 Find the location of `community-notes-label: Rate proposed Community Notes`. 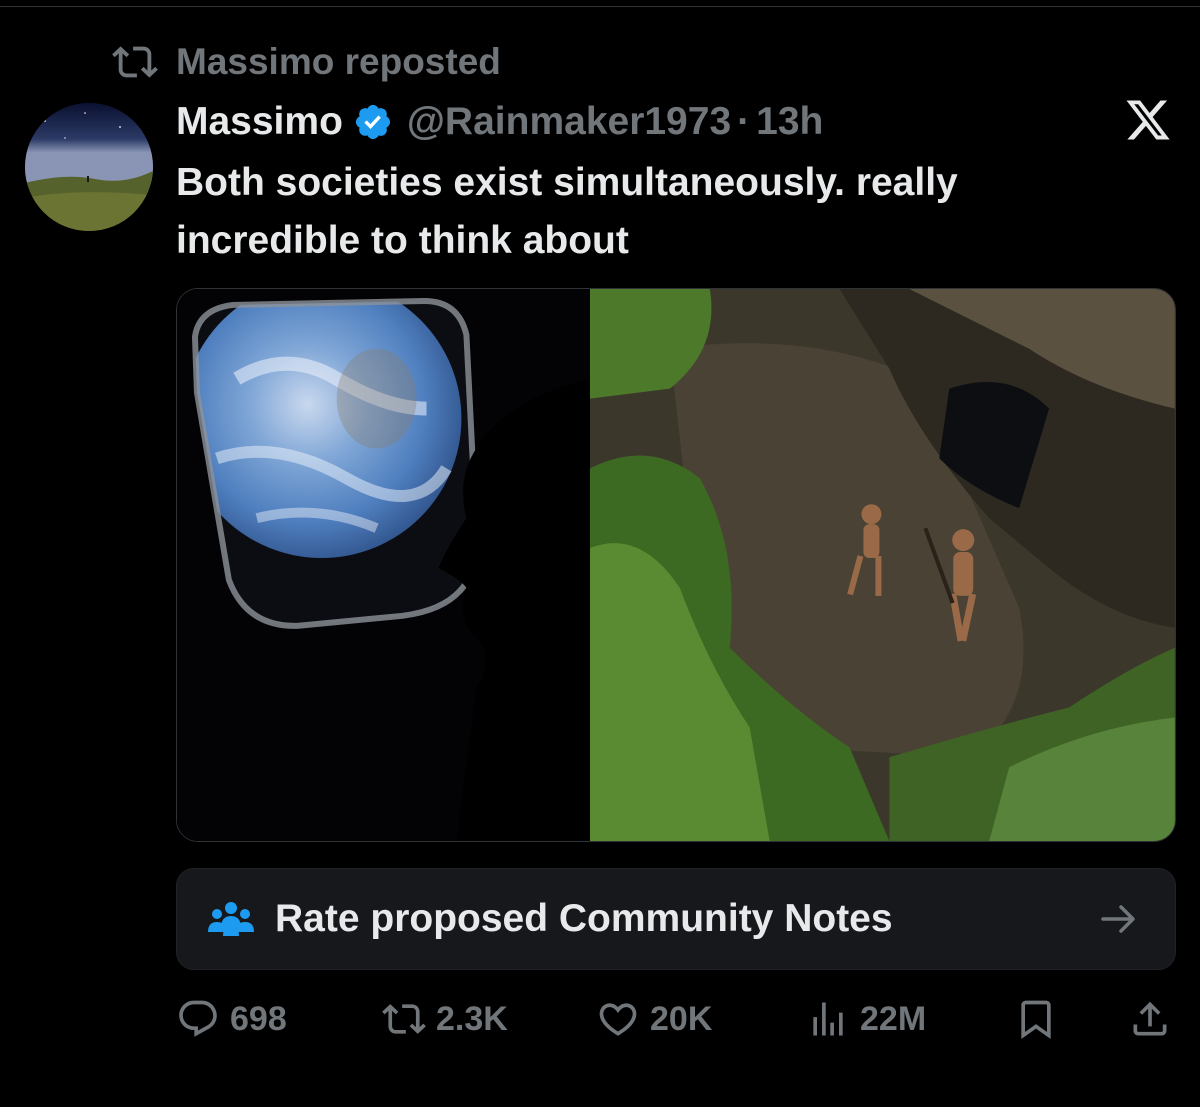

community-notes-label: Rate proposed Community Notes is located at coordinates (584, 918).